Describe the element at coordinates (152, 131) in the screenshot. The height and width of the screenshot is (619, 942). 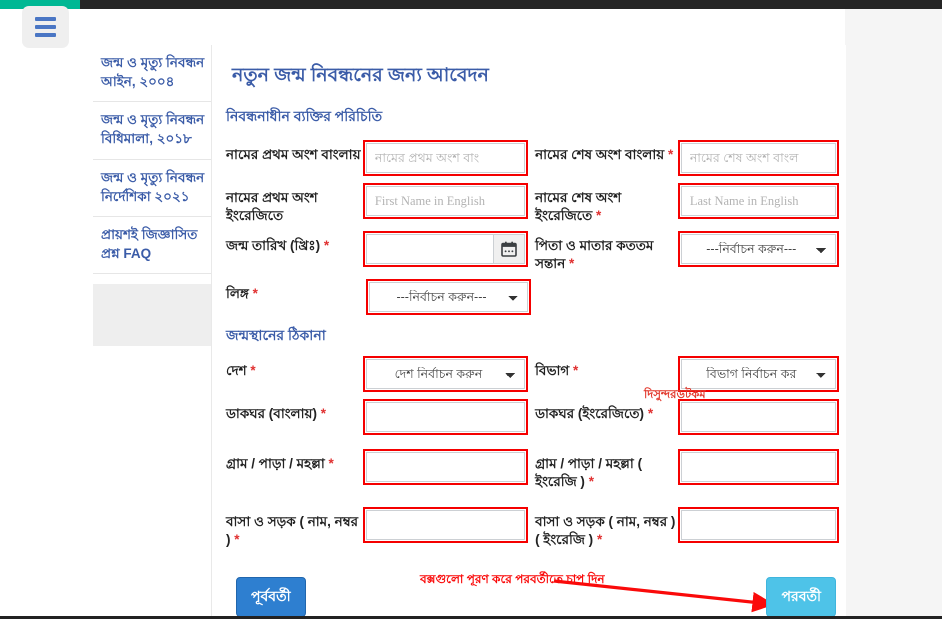
I see `sidebar-item-birth-death-rules: জন্ম ও মৃত্যু নিবন্ধন বিধিমালা, ২০১৮` at that location.